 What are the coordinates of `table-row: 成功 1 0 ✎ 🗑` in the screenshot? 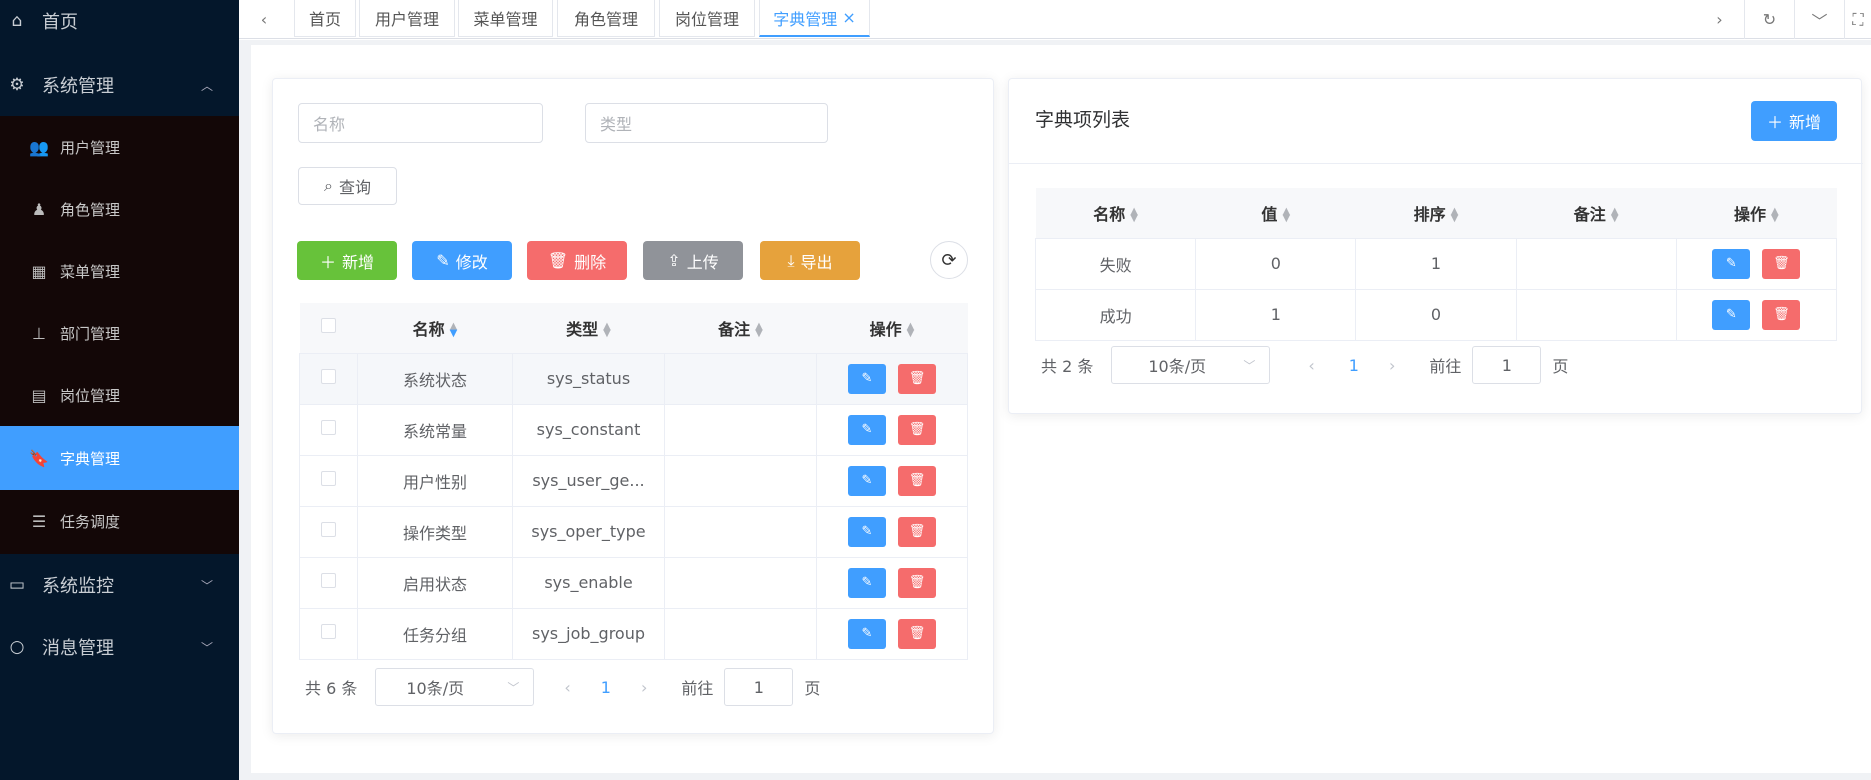 It's located at (1436, 314).